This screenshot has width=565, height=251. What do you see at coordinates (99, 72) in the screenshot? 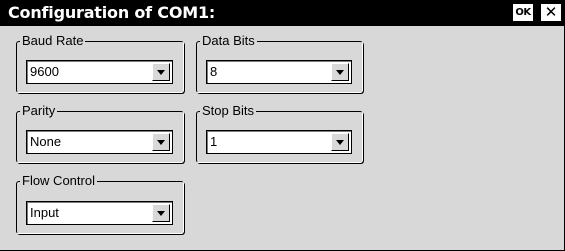
I see `baud-rate-select: 9600` at bounding box center [99, 72].